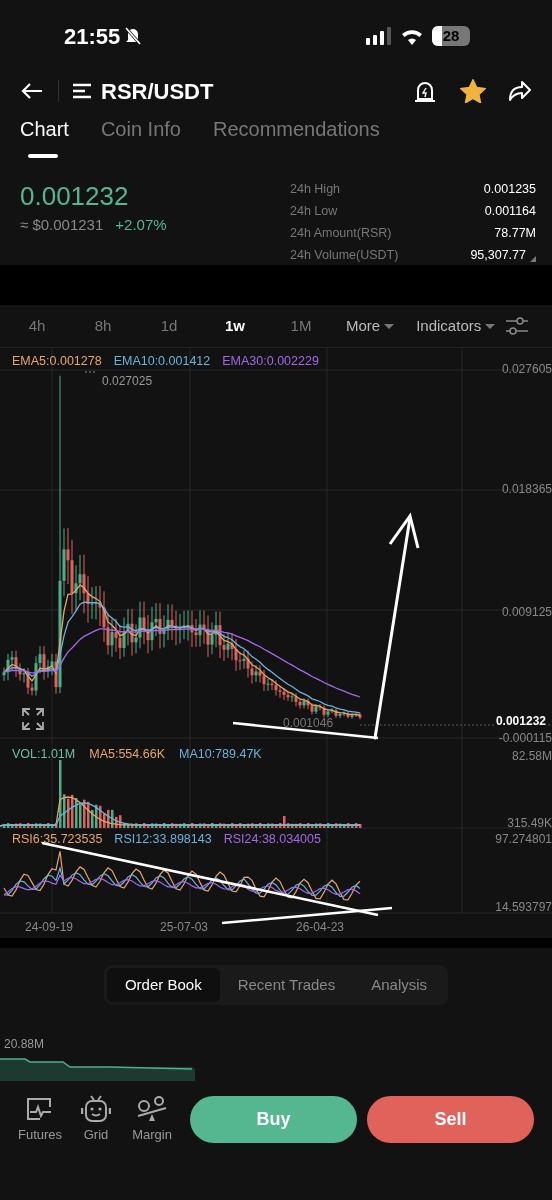 The width and height of the screenshot is (552, 1200). Describe the element at coordinates (456, 326) in the screenshot. I see `dropdown-menu: Indicators` at that location.